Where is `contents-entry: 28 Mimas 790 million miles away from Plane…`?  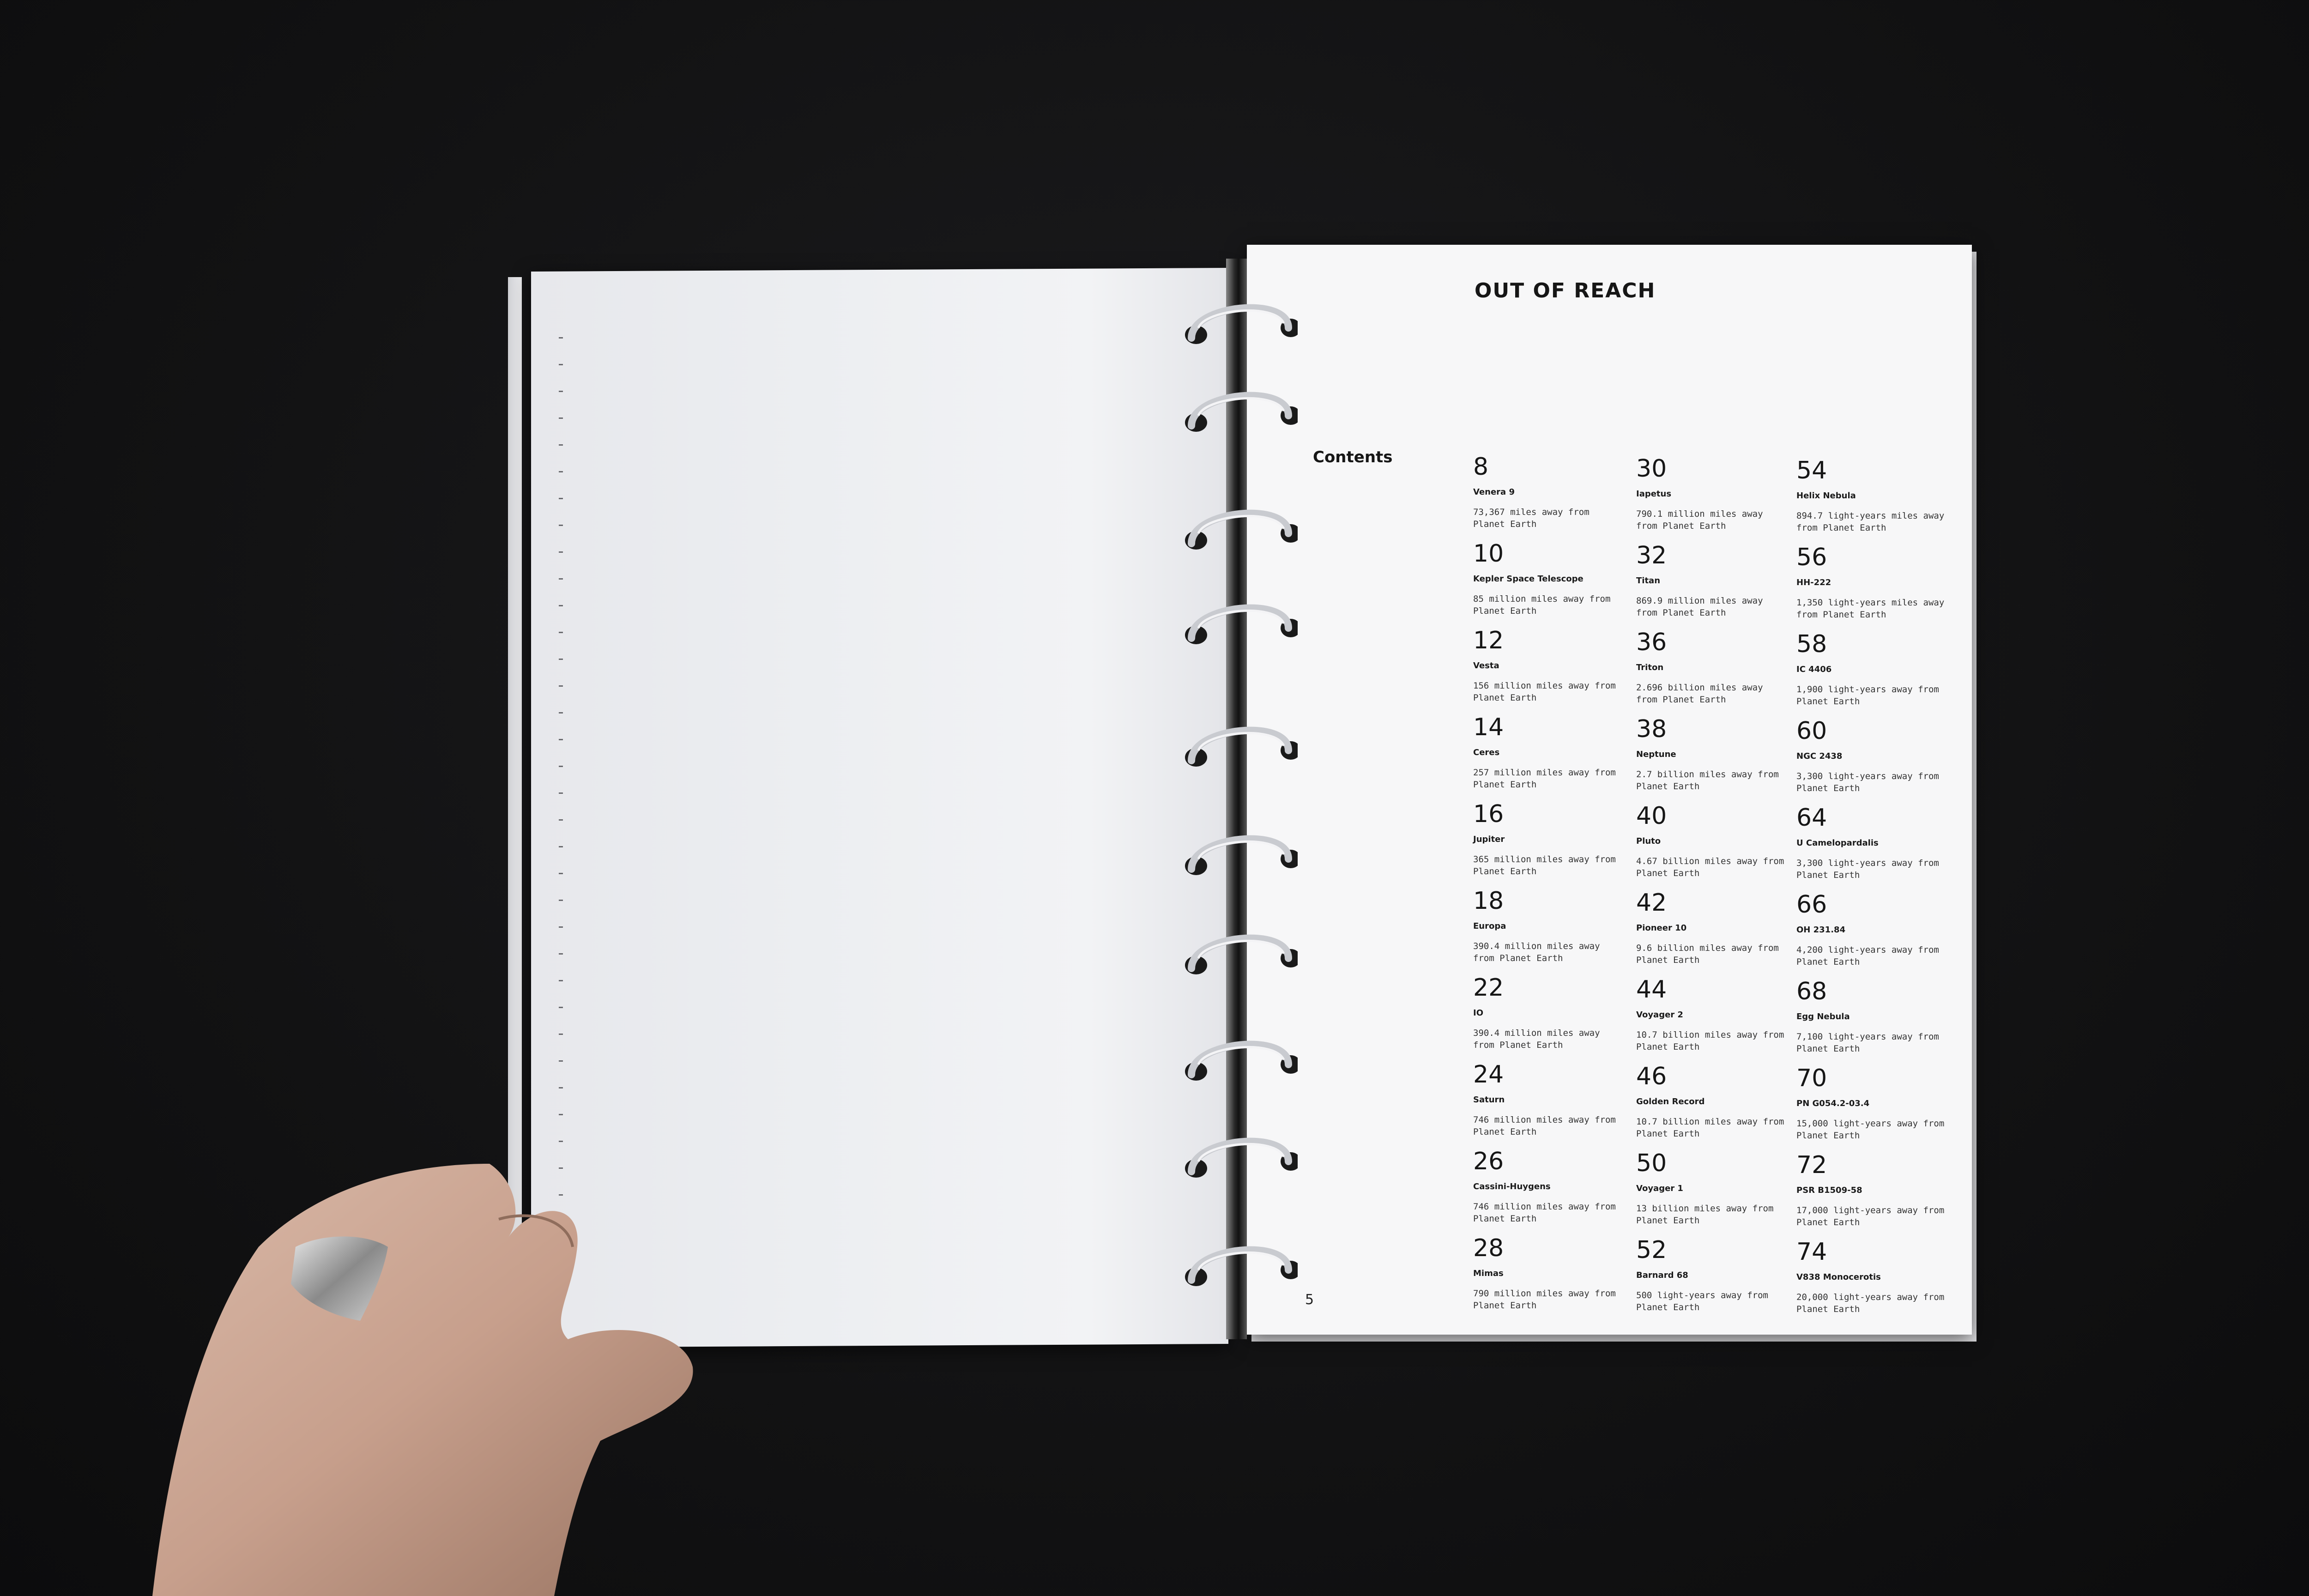
contents-entry: 28 Mimas 790 million miles away from Plane… is located at coordinates (1549, 1274).